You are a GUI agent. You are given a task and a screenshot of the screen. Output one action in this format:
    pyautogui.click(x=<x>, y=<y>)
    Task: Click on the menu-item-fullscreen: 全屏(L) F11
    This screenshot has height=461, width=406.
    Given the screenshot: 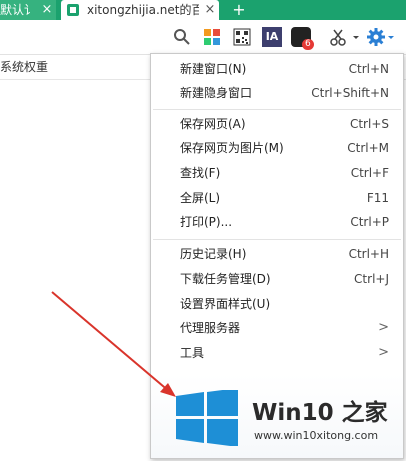 What is the action you would take?
    pyautogui.click(x=277, y=198)
    